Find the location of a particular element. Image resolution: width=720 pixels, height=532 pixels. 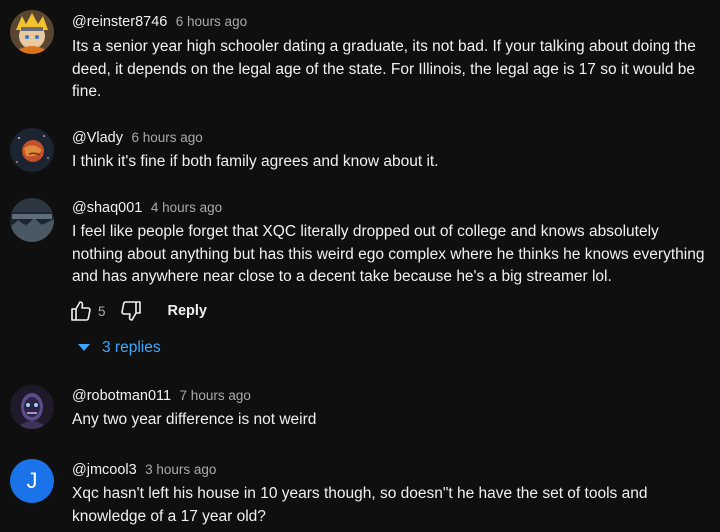

comment-header: @Vlady 6 hours ago is located at coordinates (137, 138).